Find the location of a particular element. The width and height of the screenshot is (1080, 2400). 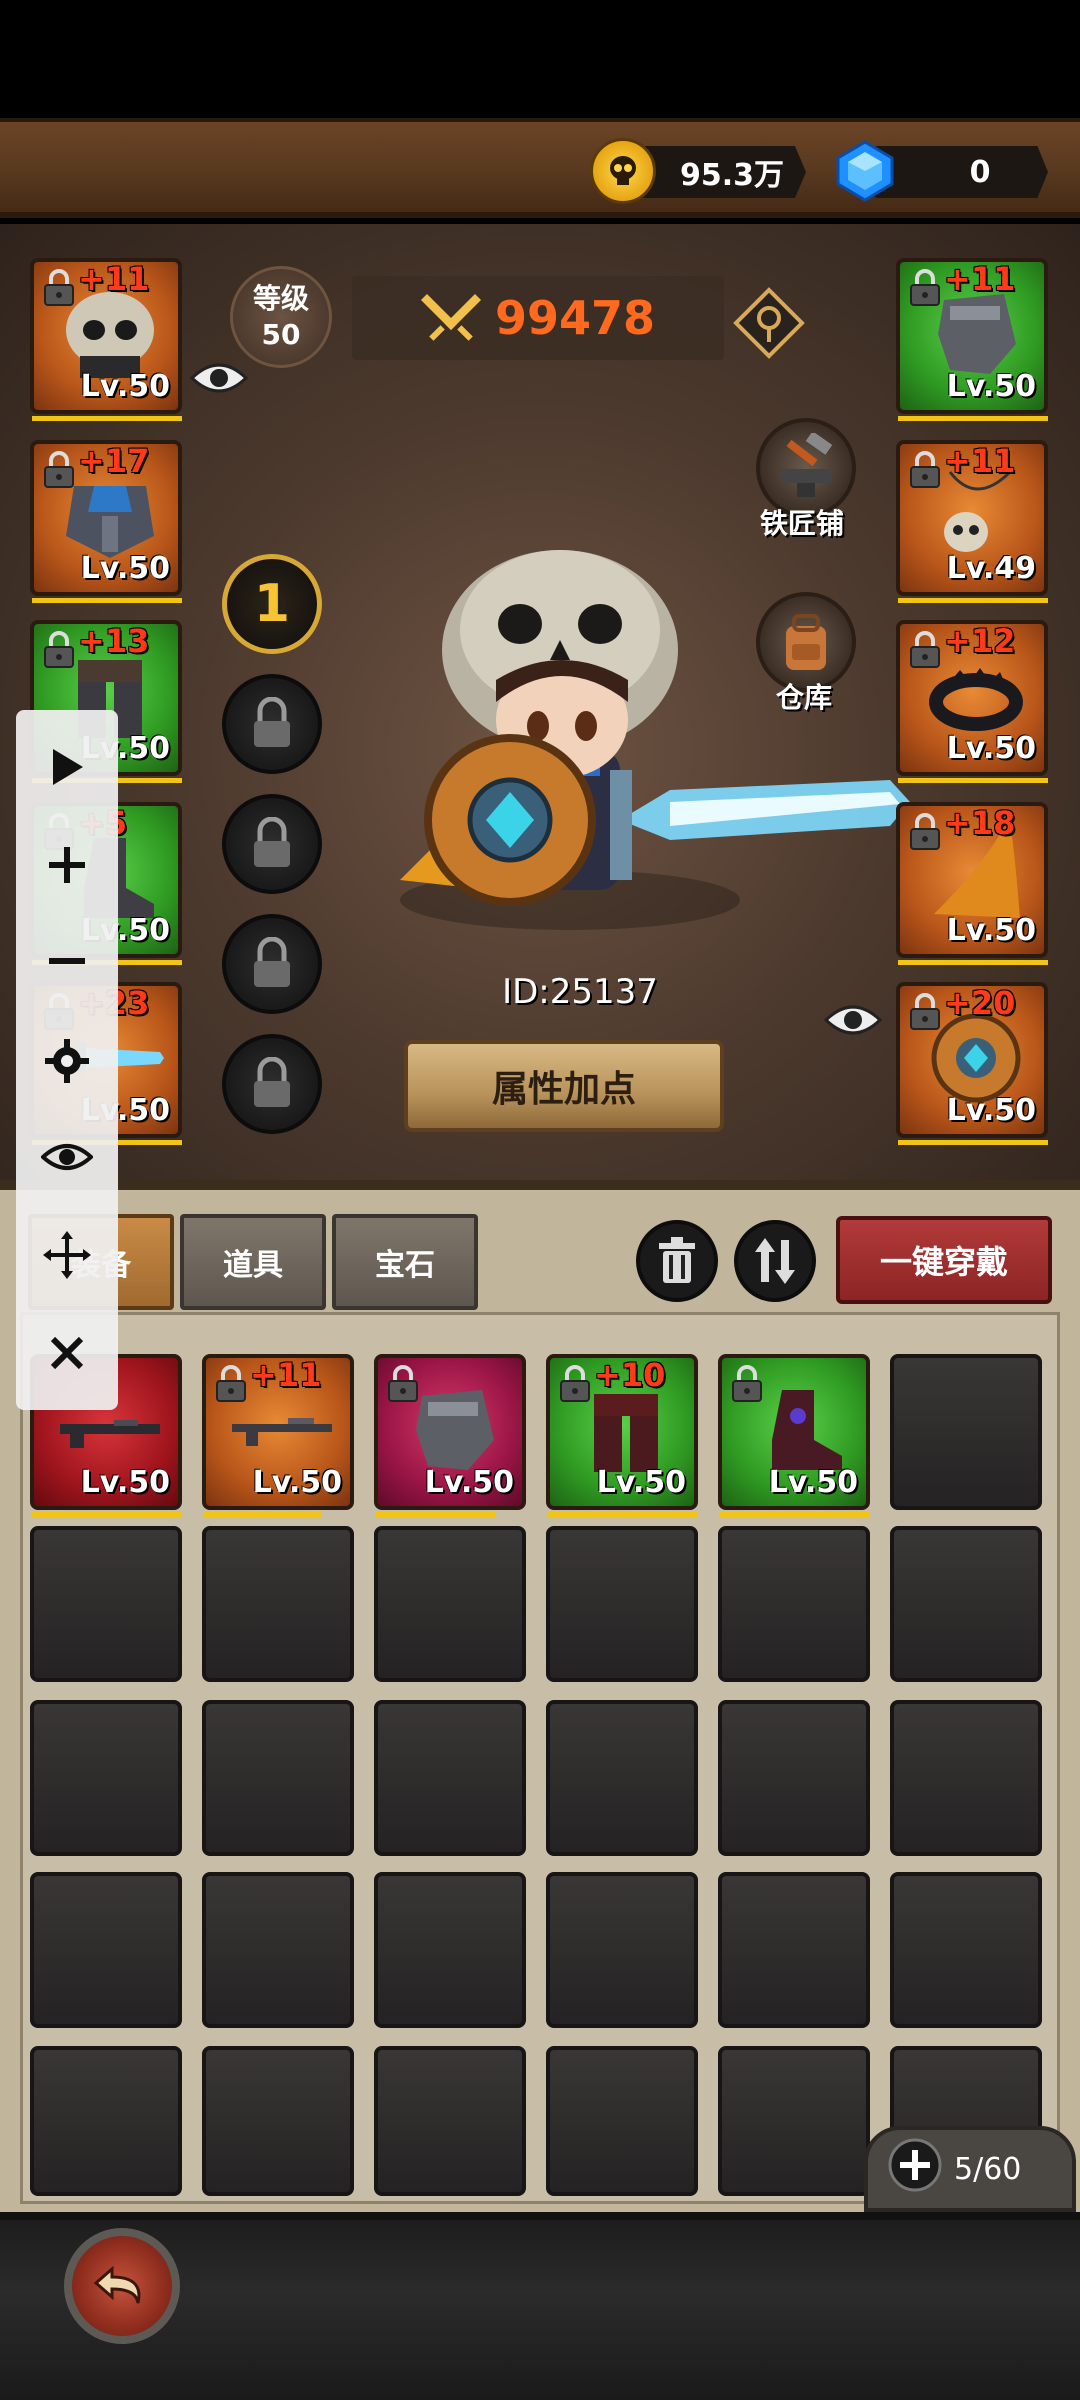

skill-slot-number: 1 is located at coordinates (272, 604).